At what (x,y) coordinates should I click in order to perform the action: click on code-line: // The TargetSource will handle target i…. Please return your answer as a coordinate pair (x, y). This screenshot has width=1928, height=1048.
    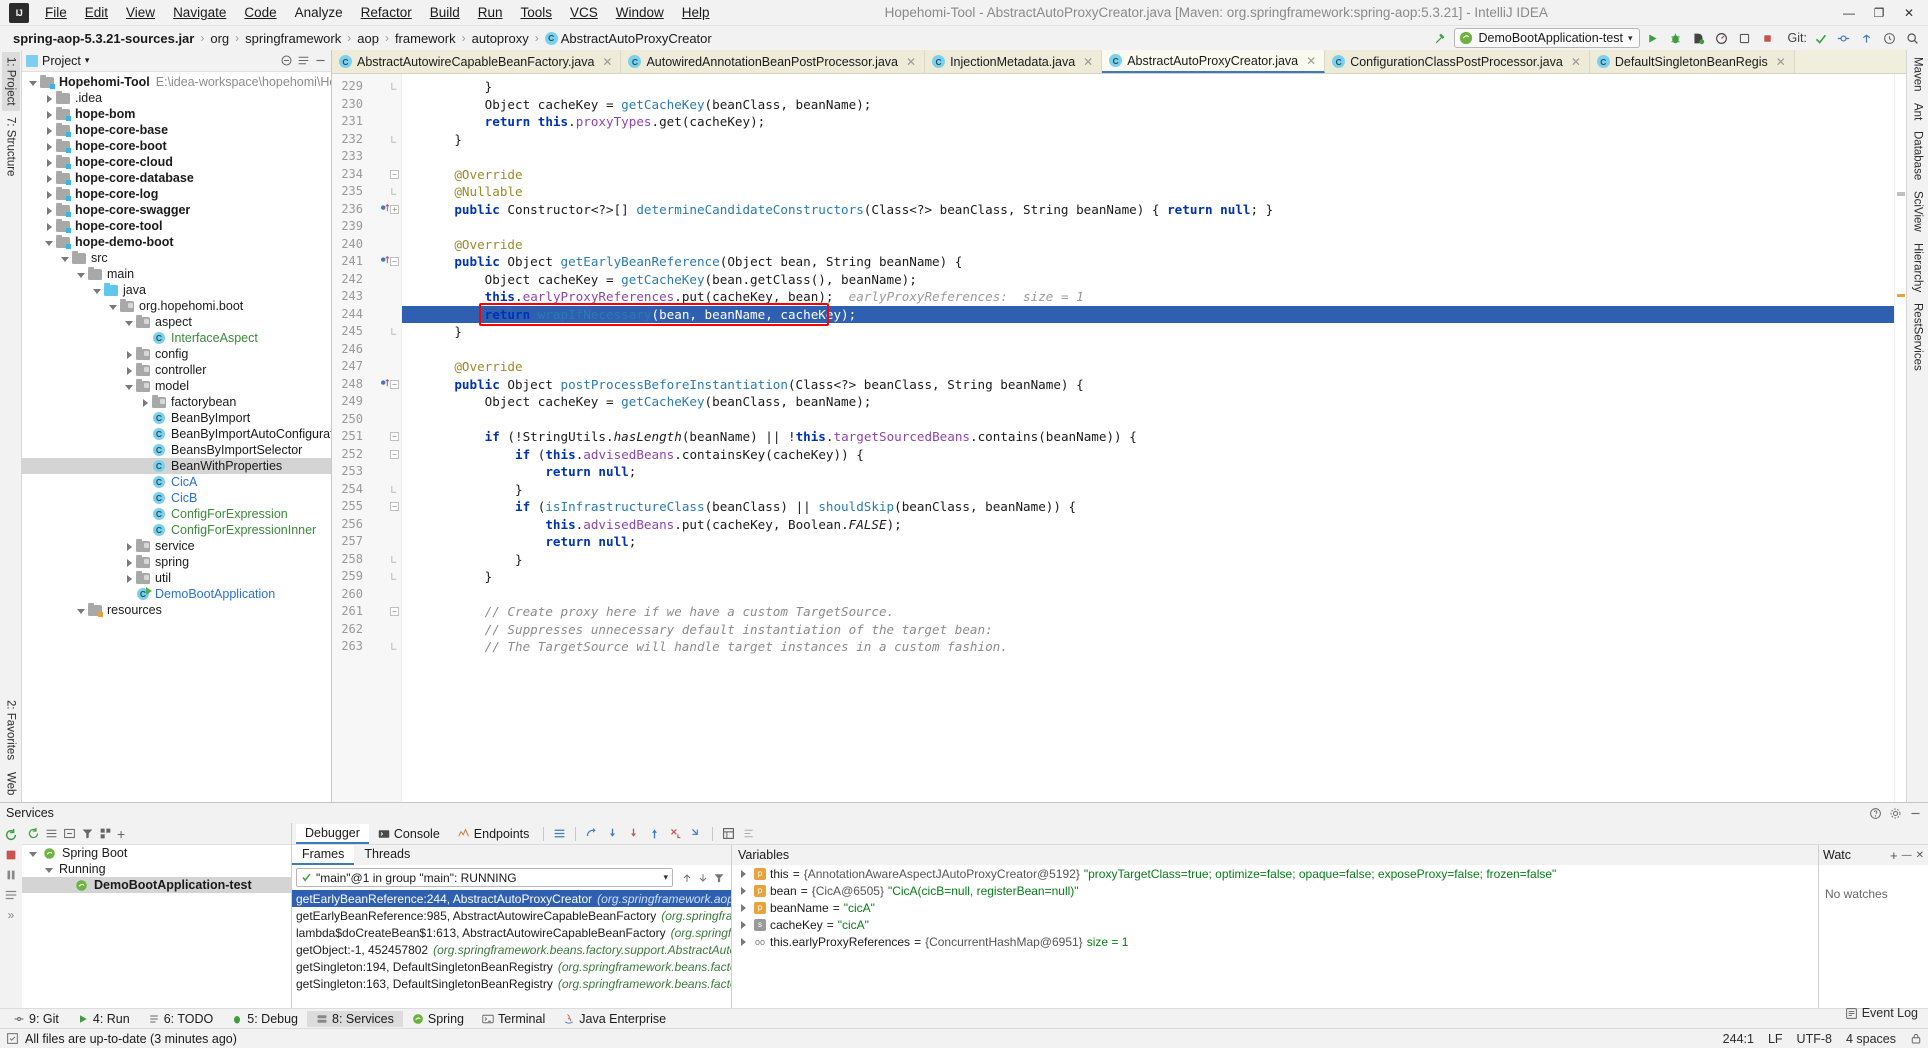
    Looking at the image, I should click on (1148, 647).